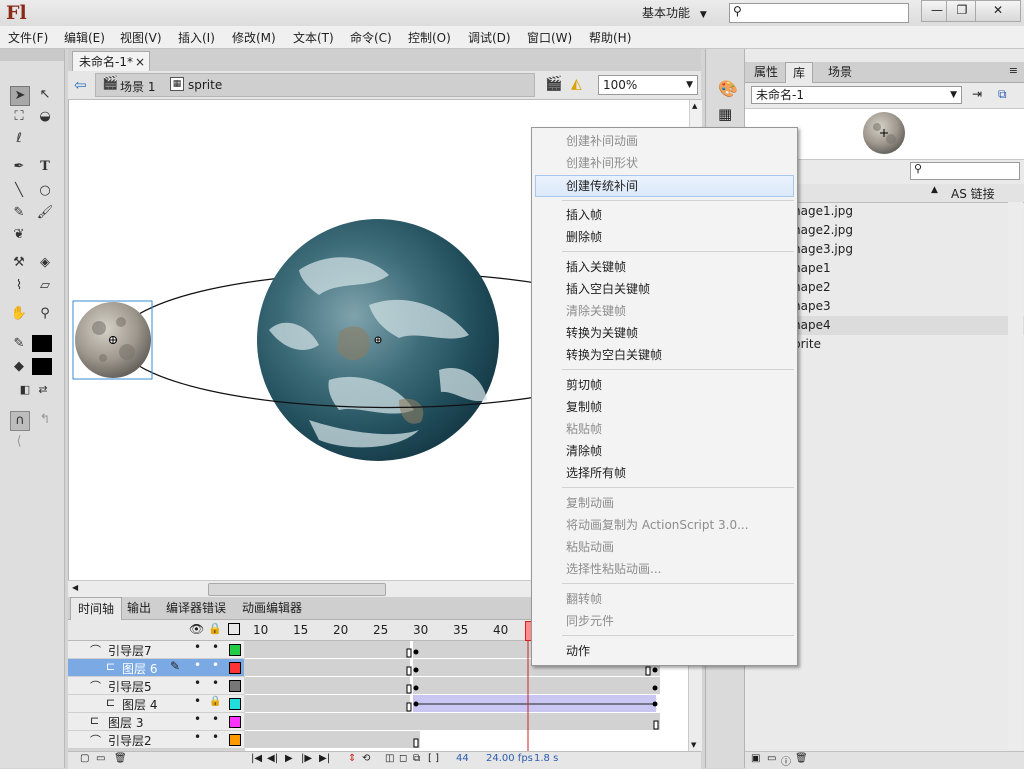 The width and height of the screenshot is (1024, 769). Describe the element at coordinates (664, 333) in the screenshot. I see `menu-item-convert-to-keyframes: 转换为关键帧` at that location.